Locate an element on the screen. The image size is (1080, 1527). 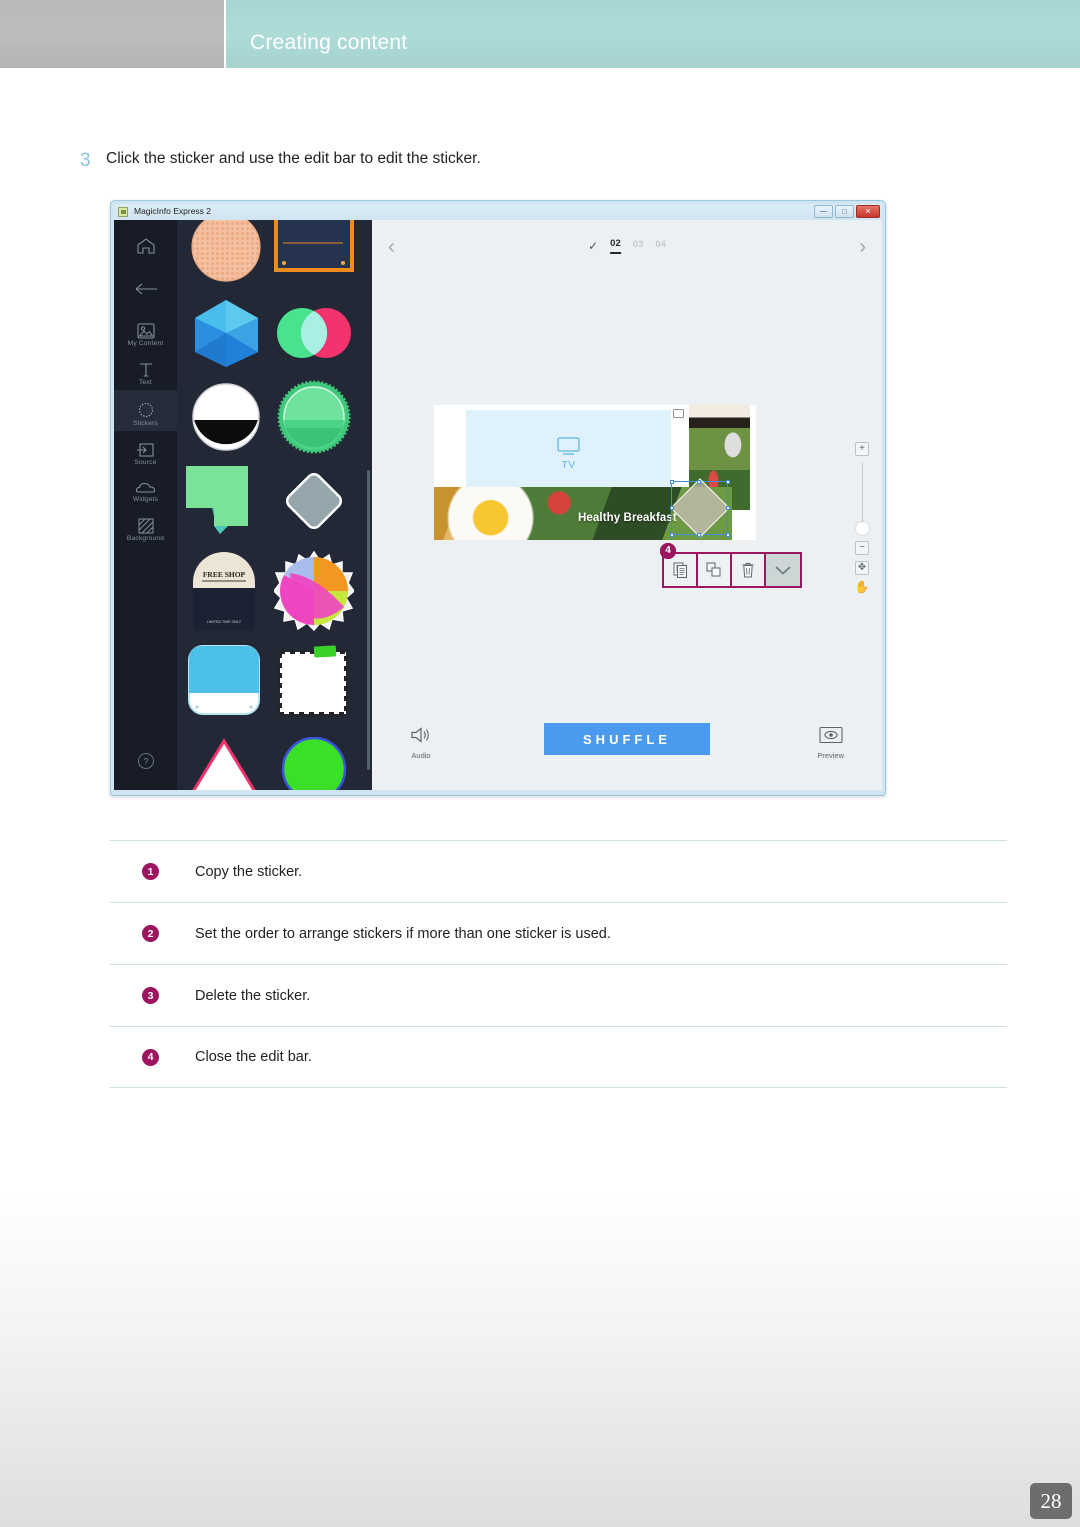
resize-handle-br is located at coordinates (727, 534).